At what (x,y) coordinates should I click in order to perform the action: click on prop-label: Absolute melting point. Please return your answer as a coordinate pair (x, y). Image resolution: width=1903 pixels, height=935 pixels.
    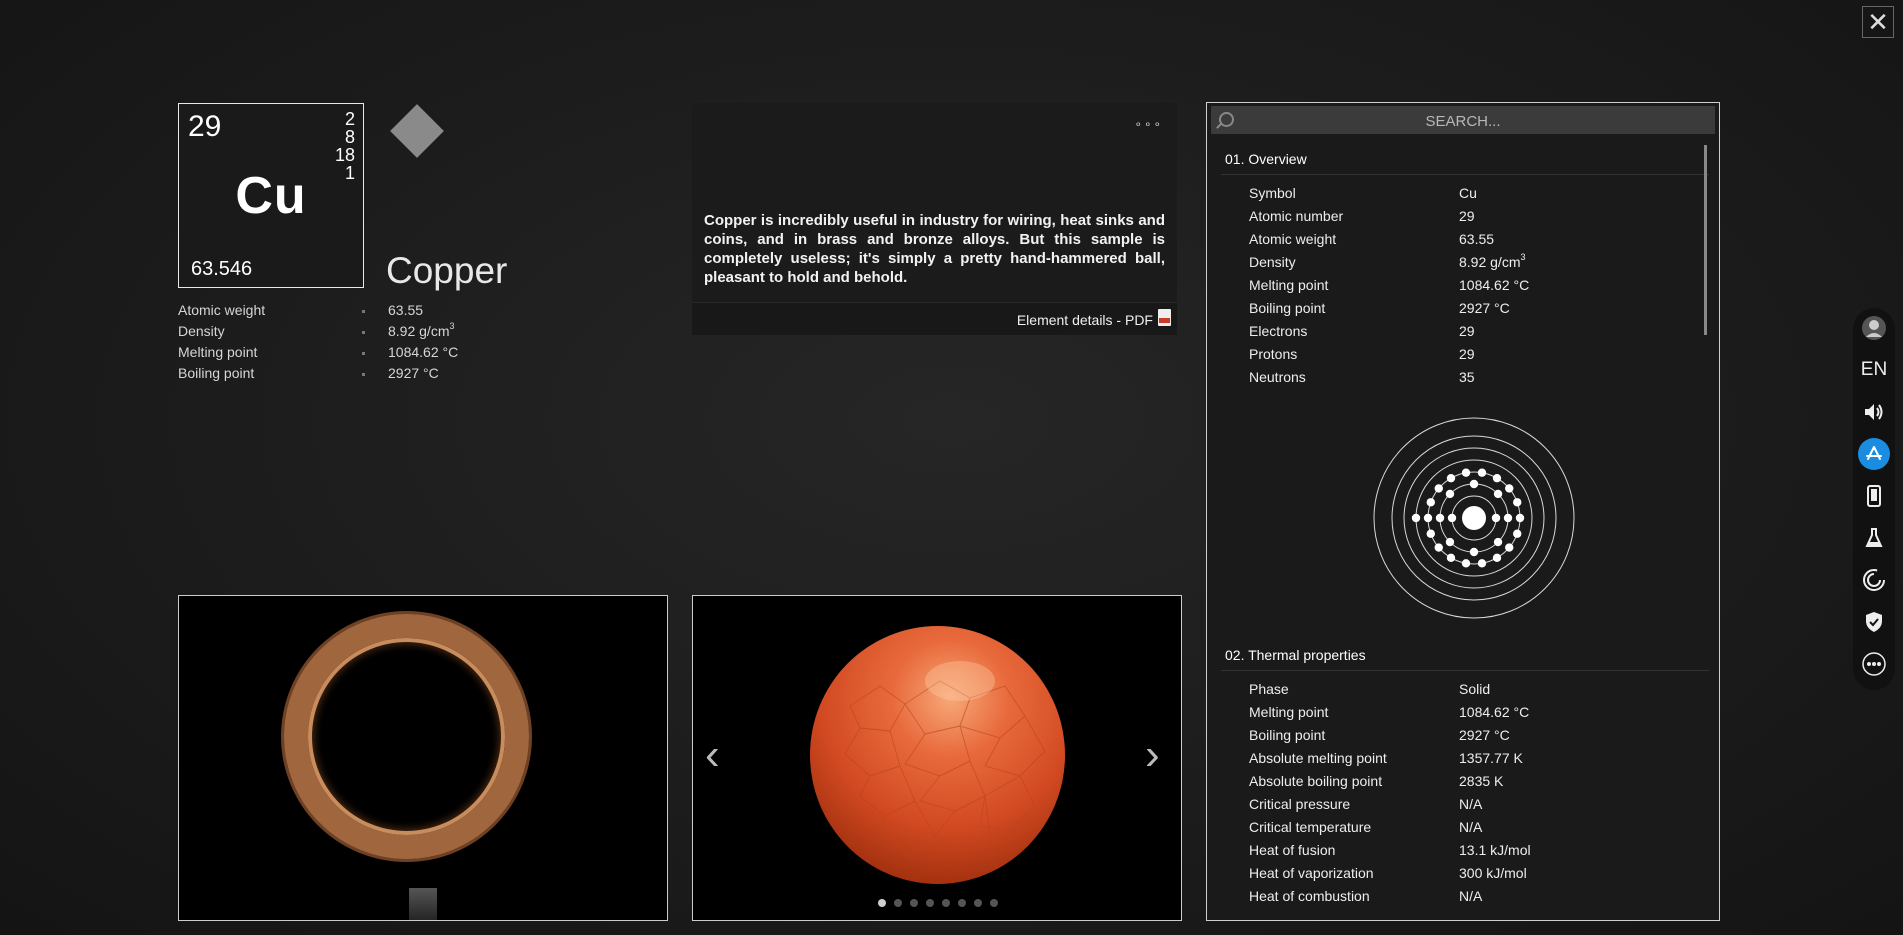
    Looking at the image, I should click on (1318, 758).